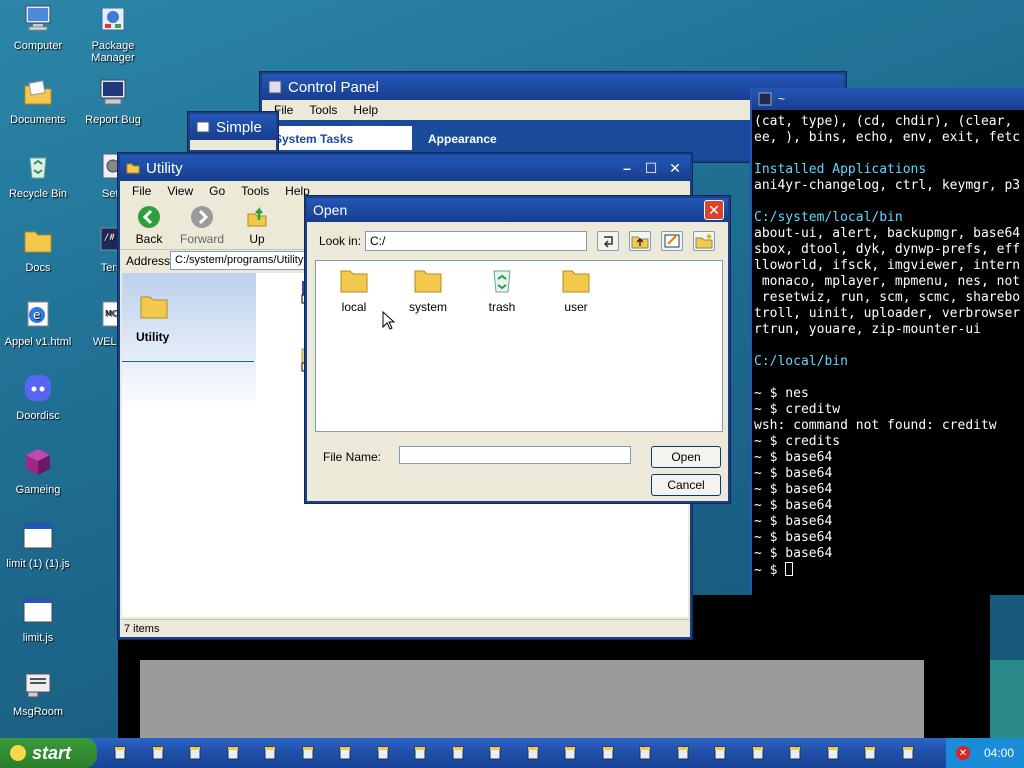 The height and width of the screenshot is (768, 1024). I want to click on svg-text: e, so click(36, 315).